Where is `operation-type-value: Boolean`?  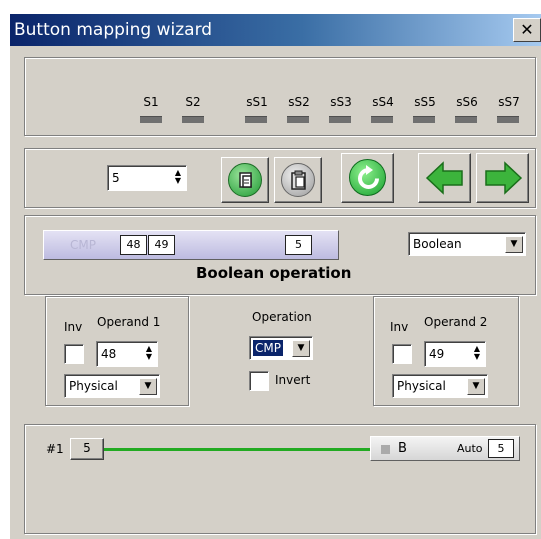 operation-type-value: Boolean is located at coordinates (437, 244).